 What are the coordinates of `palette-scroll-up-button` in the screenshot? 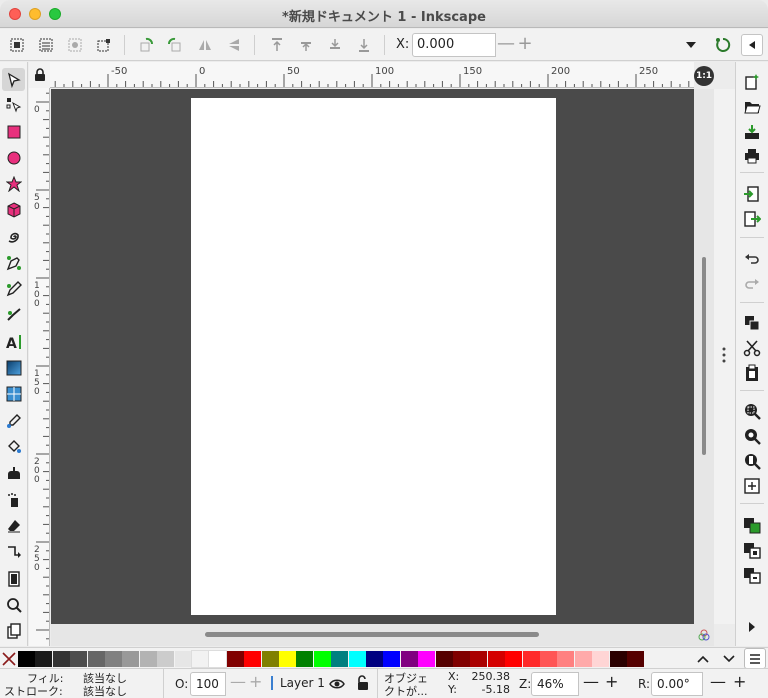 It's located at (703, 659).